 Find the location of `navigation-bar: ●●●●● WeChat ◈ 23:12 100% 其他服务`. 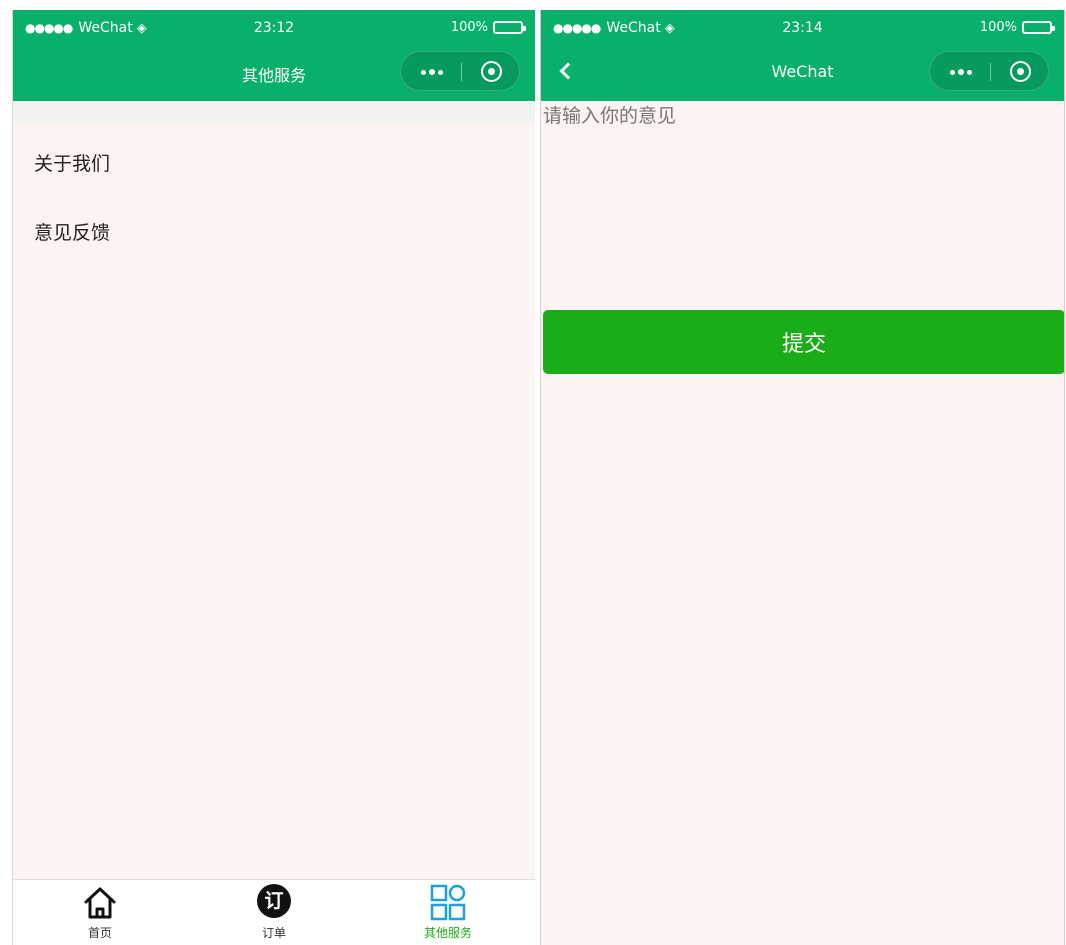

navigation-bar: ●●●●● WeChat ◈ 23:12 100% 其他服务 is located at coordinates (274, 55).